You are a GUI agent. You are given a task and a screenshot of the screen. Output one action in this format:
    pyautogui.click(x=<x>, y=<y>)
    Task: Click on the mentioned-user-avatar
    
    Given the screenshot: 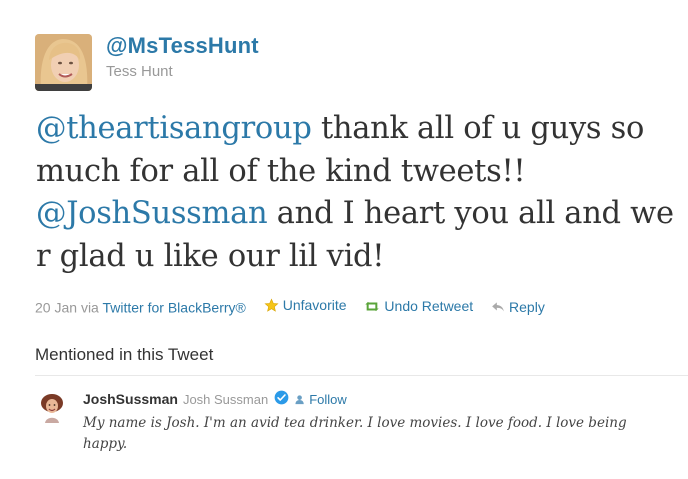 What is the action you would take?
    pyautogui.click(x=52, y=407)
    